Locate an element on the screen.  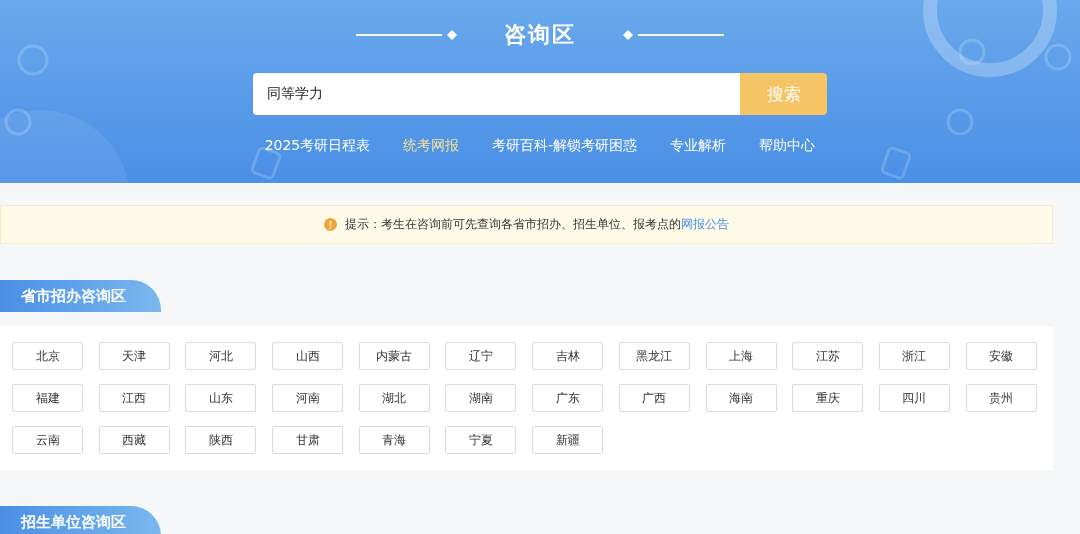
region-button: 西藏 is located at coordinates (134, 440).